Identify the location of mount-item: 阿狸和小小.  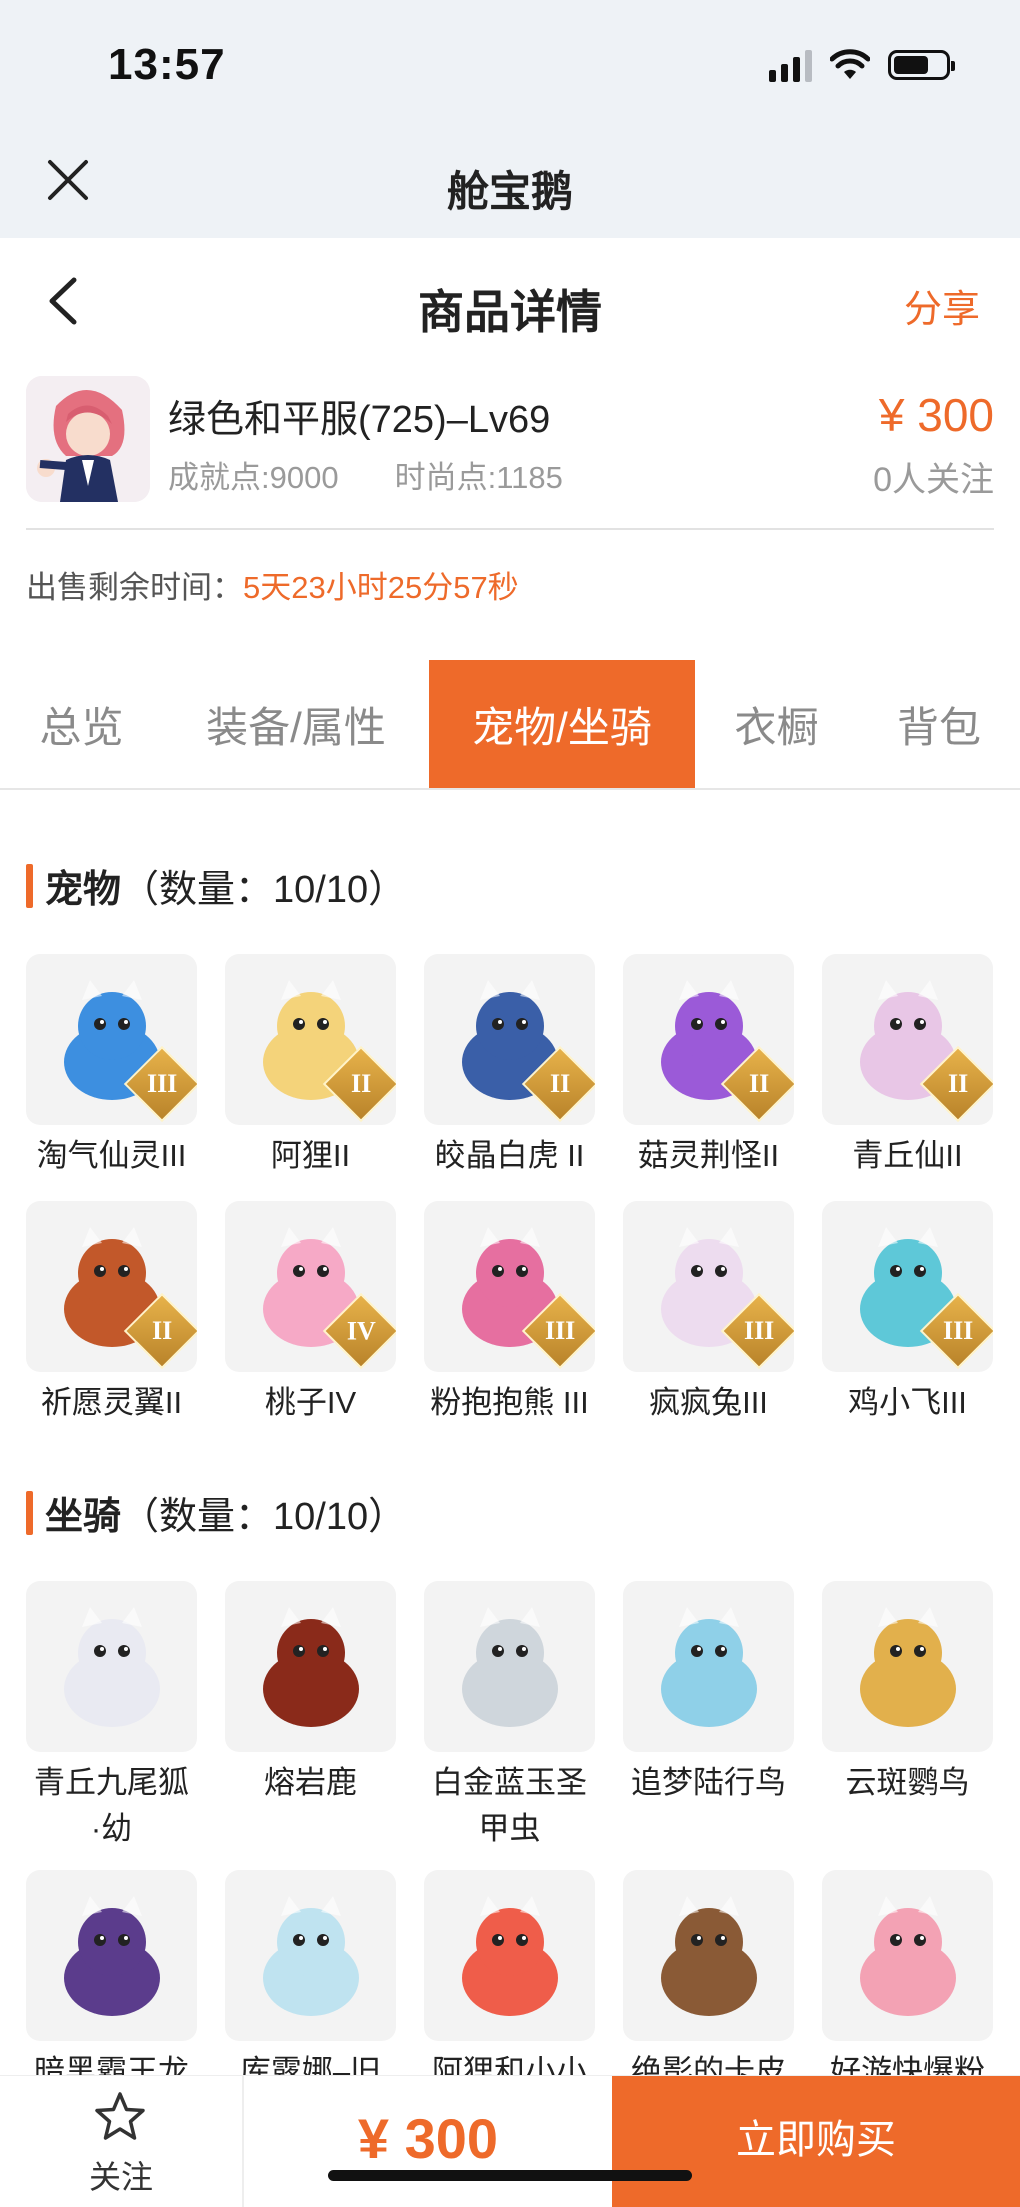
(509, 1982).